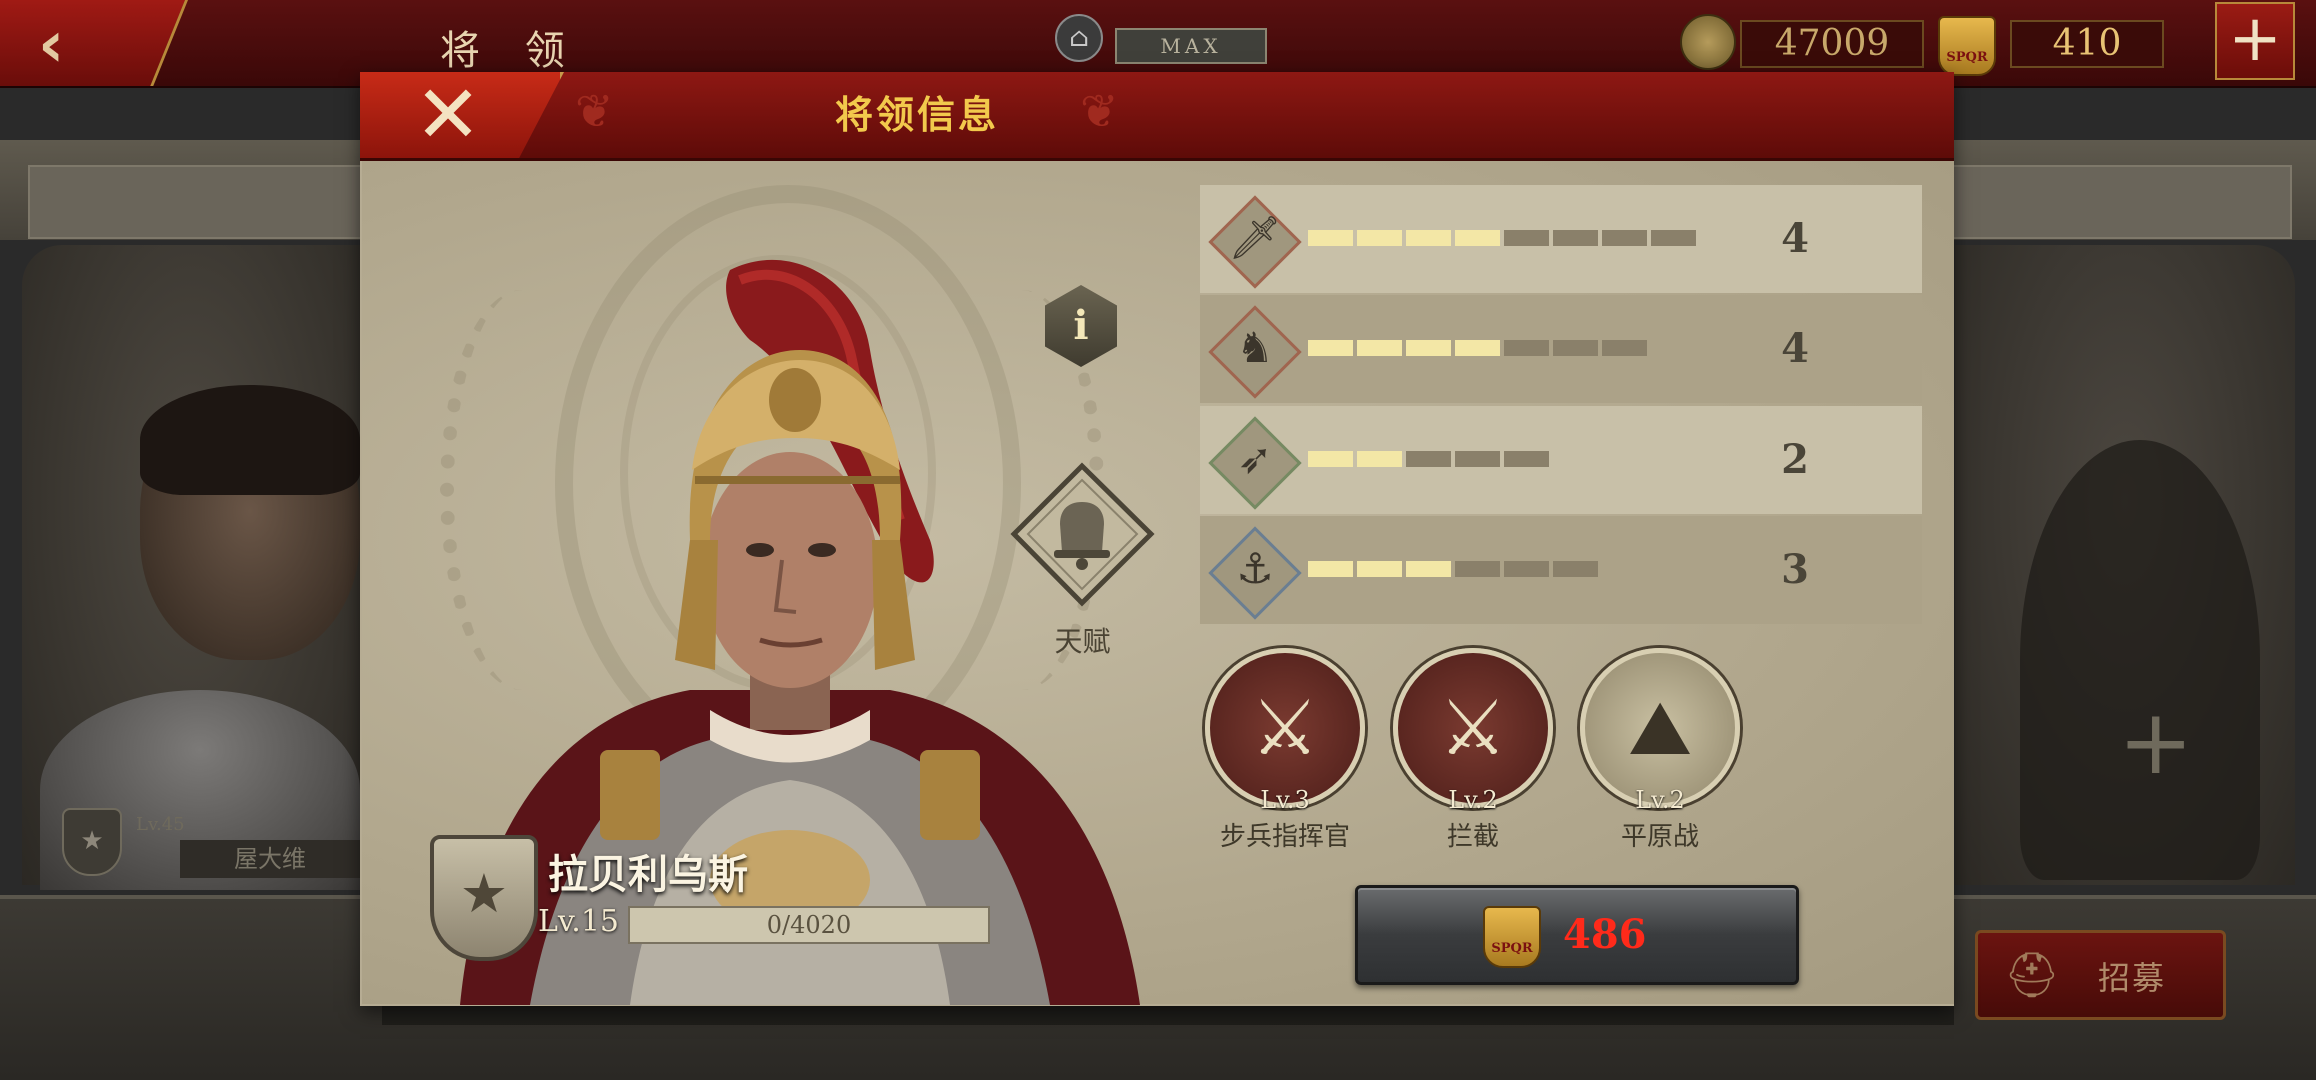  I want to click on left-card-badge-icon: ★, so click(92, 842).